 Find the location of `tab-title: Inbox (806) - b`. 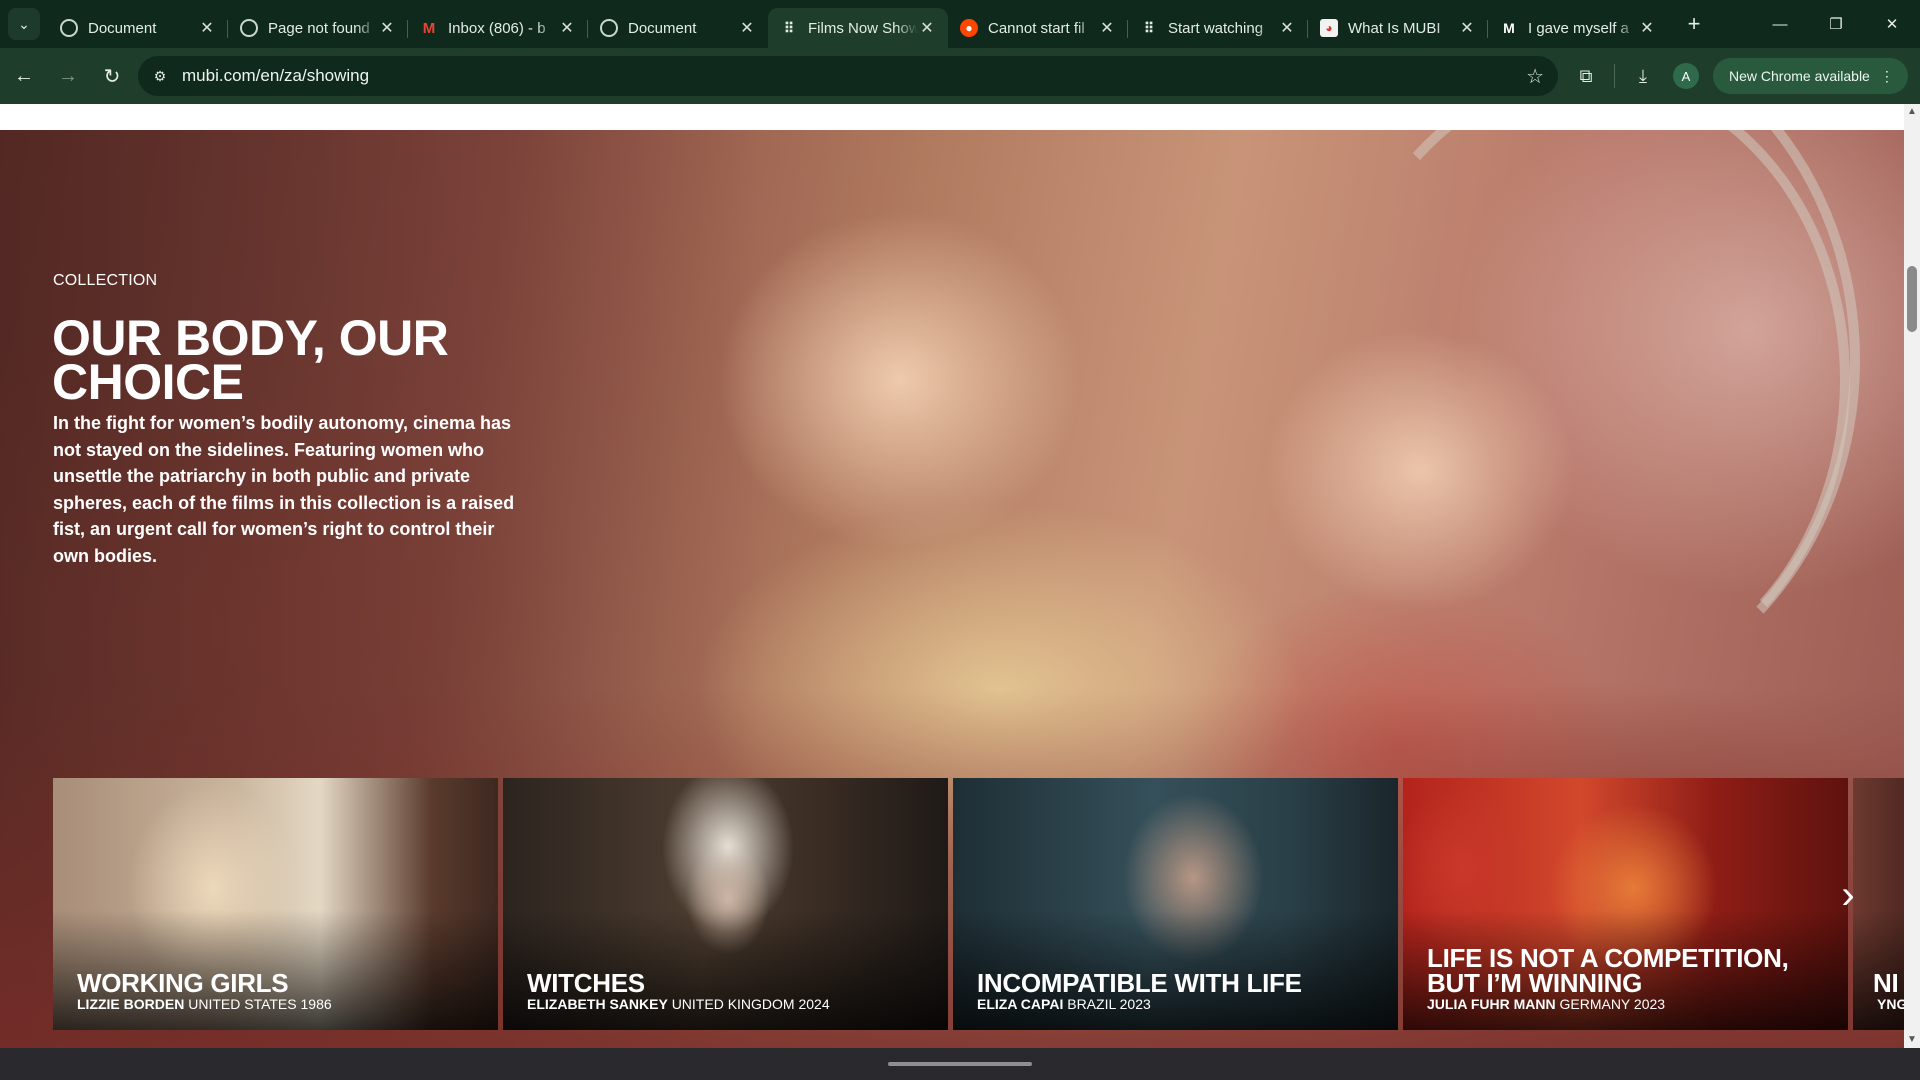

tab-title: Inbox (806) - b is located at coordinates (497, 28).